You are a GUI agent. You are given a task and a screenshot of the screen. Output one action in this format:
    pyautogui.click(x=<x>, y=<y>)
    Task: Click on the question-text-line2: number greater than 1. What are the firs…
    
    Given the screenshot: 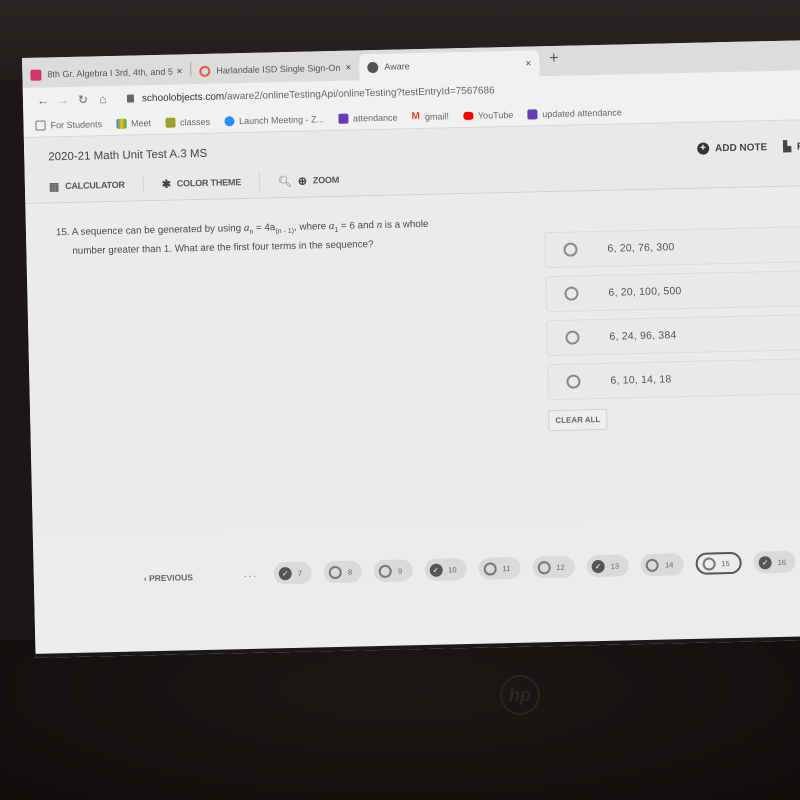 What is the action you would take?
    pyautogui.click(x=223, y=248)
    